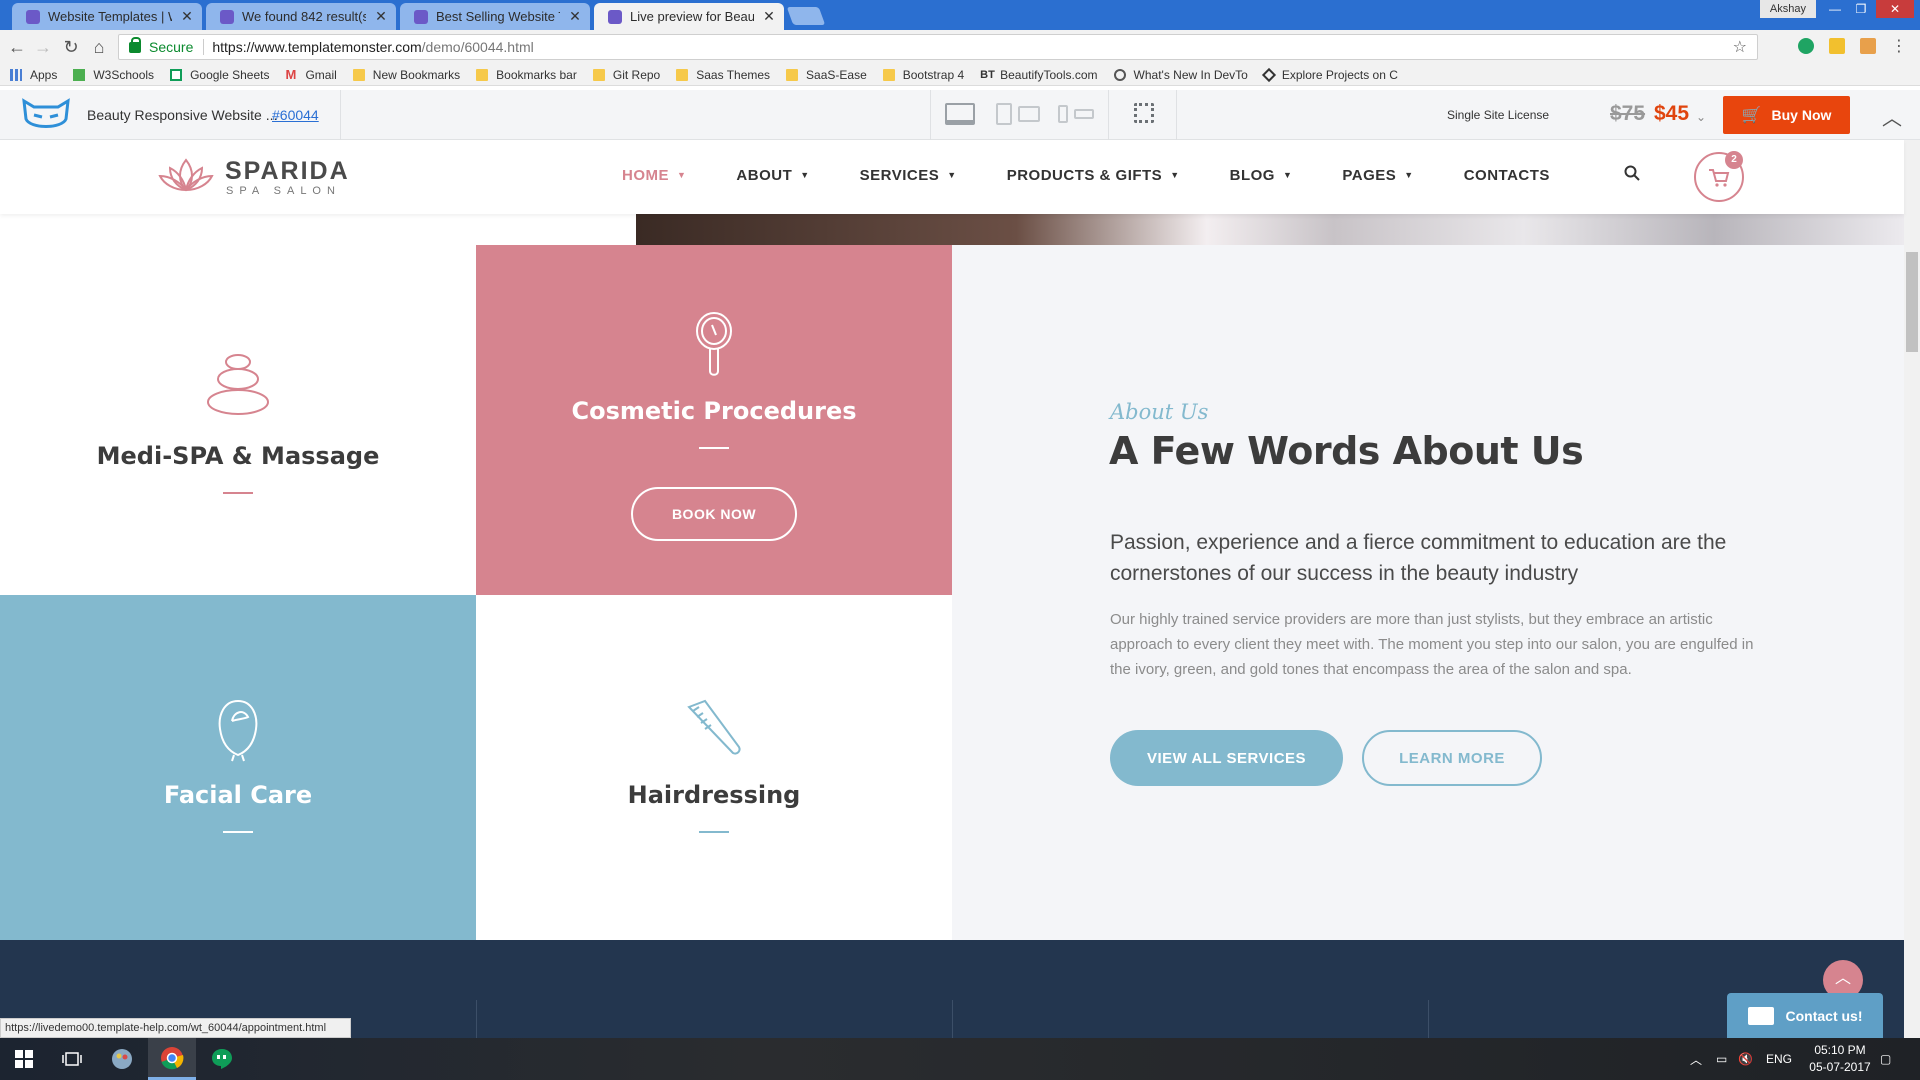  I want to click on clock: 05:10 PM 05-07-2017, so click(1840, 1059).